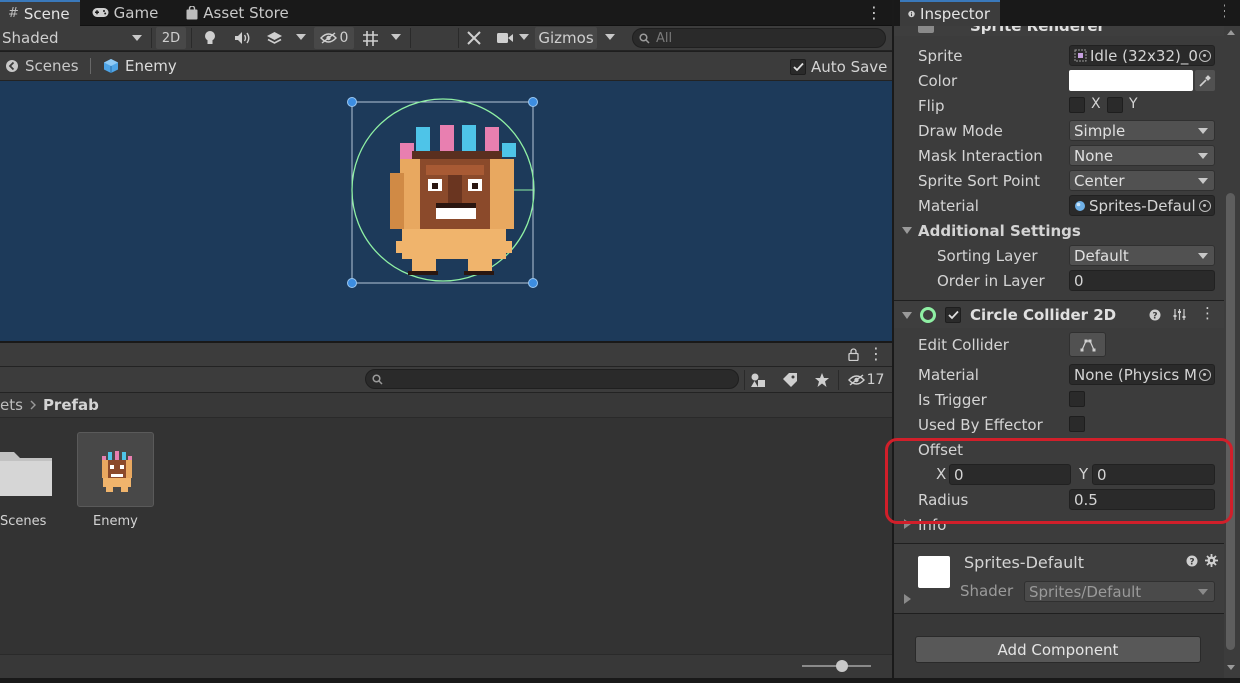 The image size is (1240, 683). I want to click on gizmos-button: Gizmos, so click(566, 38).